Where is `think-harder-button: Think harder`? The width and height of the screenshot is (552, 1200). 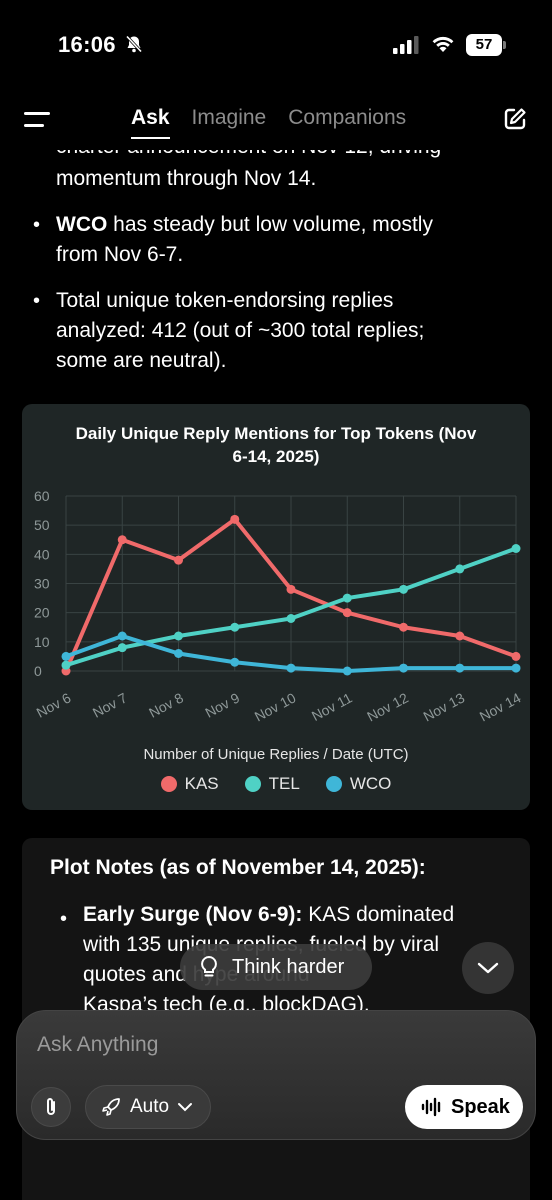
think-harder-button: Think harder is located at coordinates (276, 967).